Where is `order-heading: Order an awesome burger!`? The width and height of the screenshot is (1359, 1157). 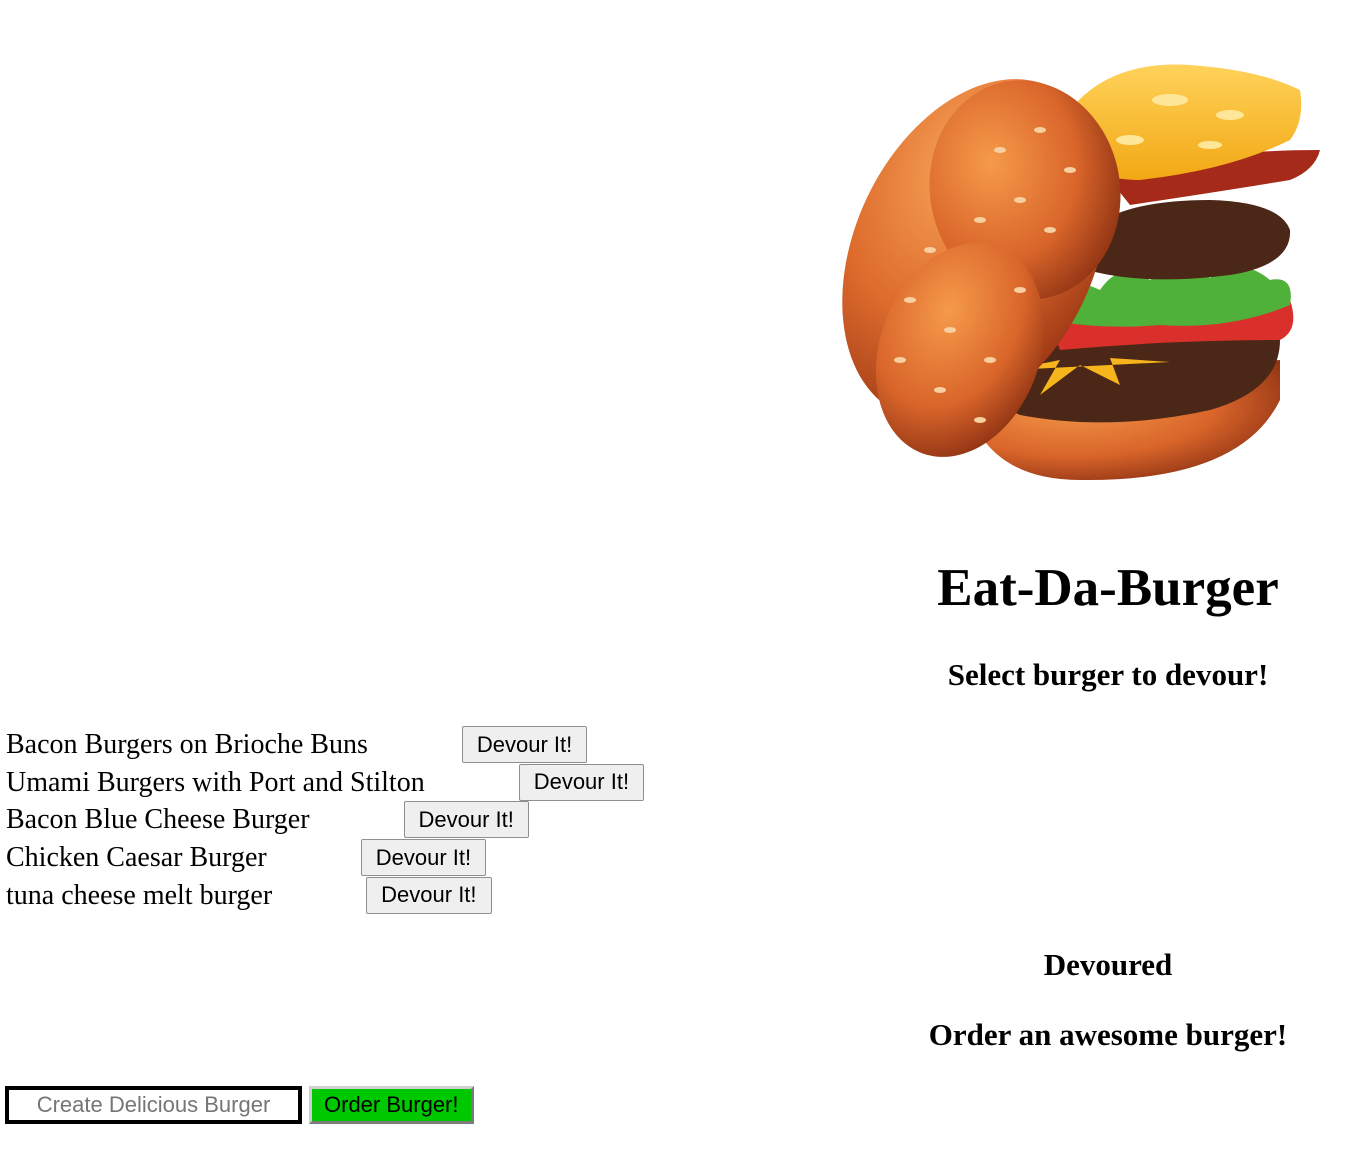
order-heading: Order an awesome burger! is located at coordinates (1108, 1034).